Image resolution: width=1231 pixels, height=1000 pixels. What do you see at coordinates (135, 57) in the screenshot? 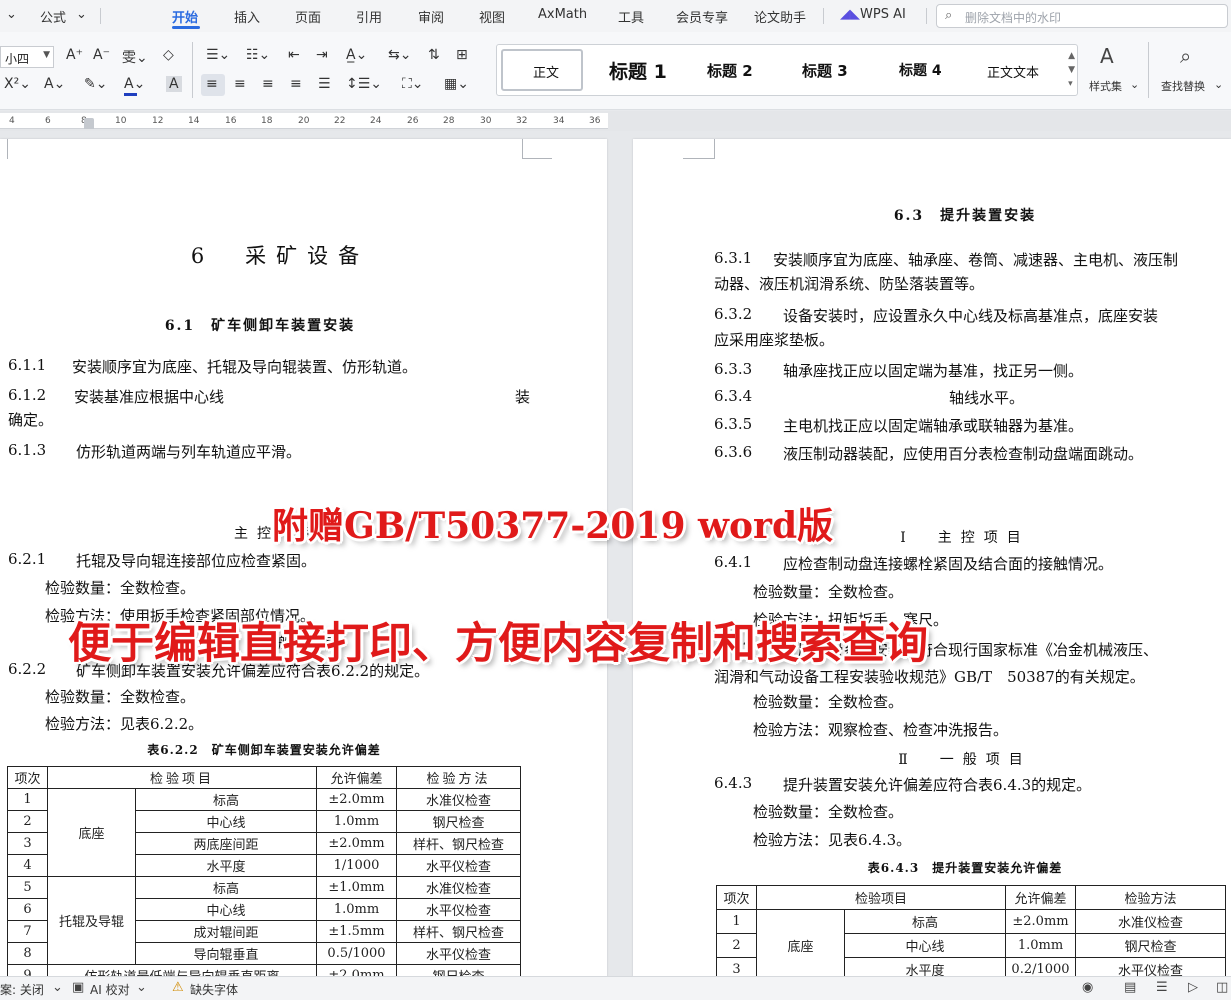
I see `phonetic-guide-icon: 雯⌄` at bounding box center [135, 57].